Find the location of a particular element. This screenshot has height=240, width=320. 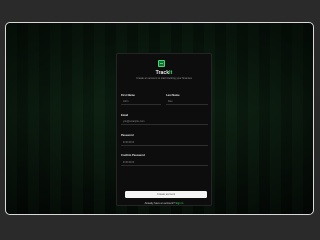

first-name-label: First Name is located at coordinates (128, 95).